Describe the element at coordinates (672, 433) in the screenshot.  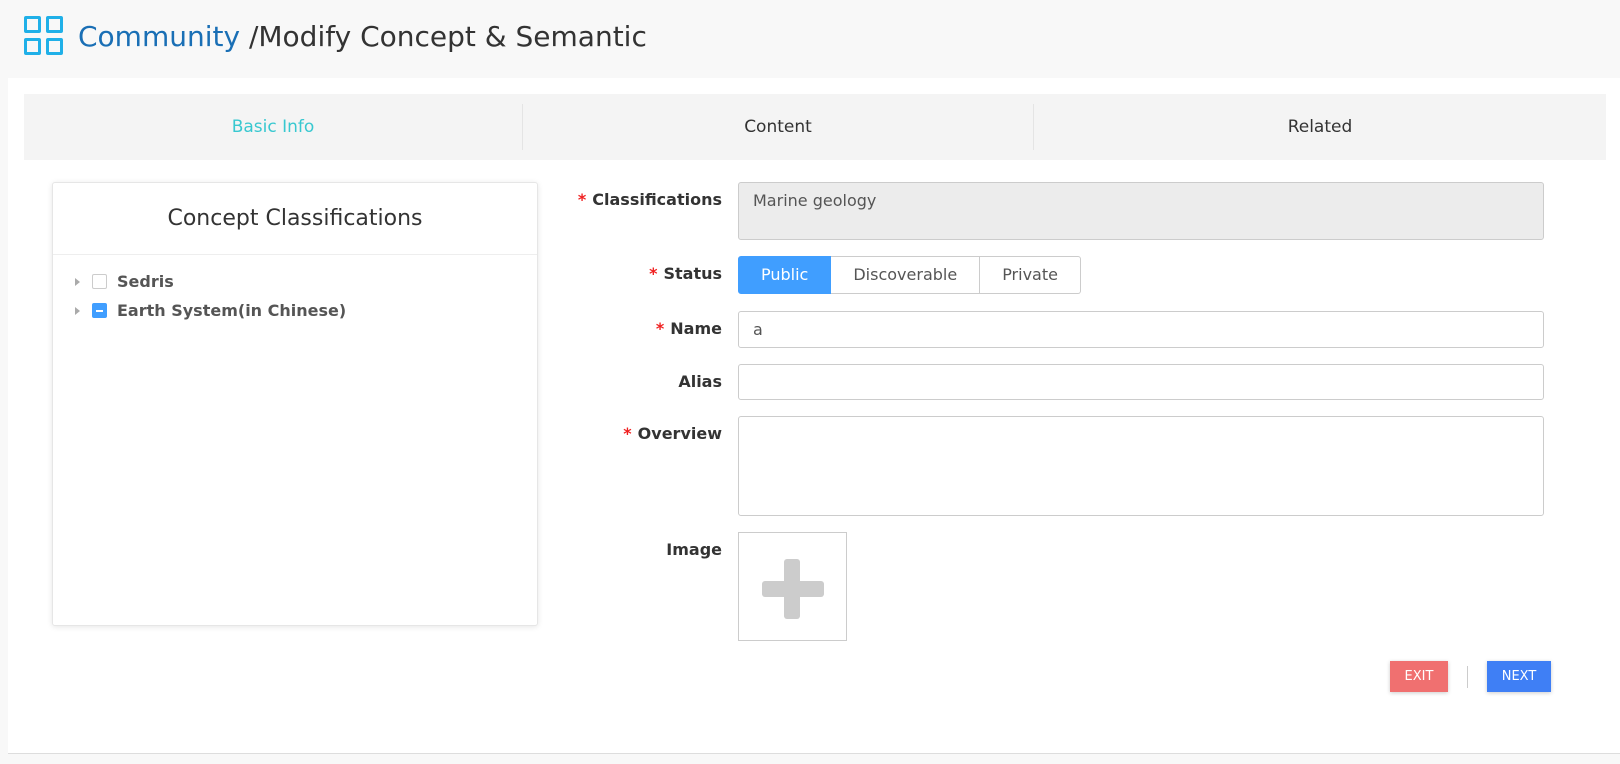
I see `overview-label: * Overview` at that location.